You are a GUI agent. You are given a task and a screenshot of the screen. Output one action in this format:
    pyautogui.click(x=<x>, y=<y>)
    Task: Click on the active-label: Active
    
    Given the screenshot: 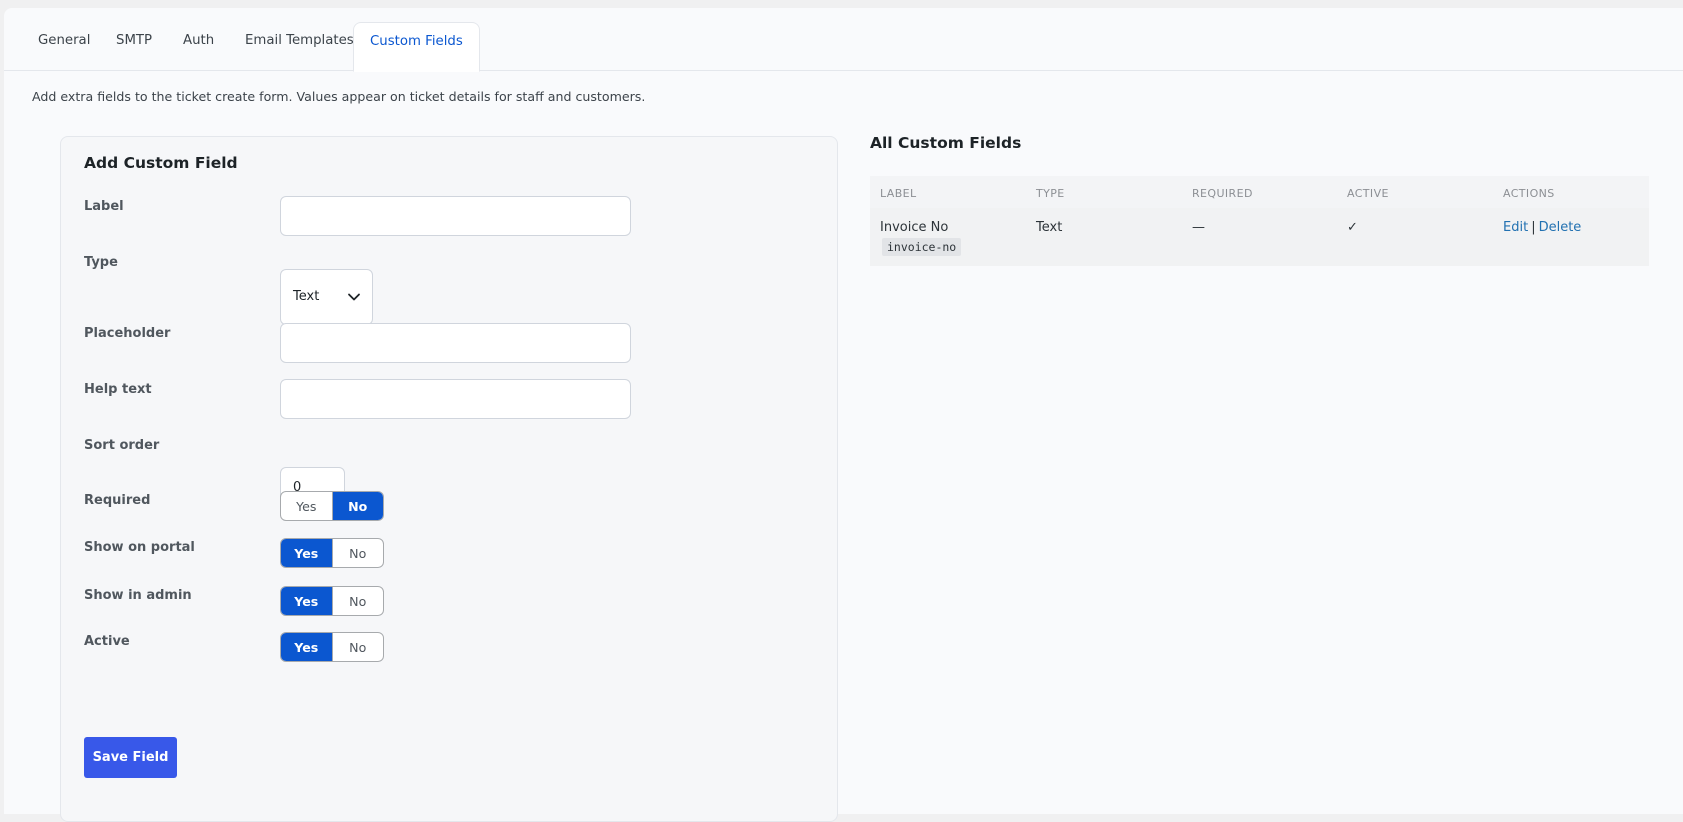 What is the action you would take?
    pyautogui.click(x=107, y=641)
    